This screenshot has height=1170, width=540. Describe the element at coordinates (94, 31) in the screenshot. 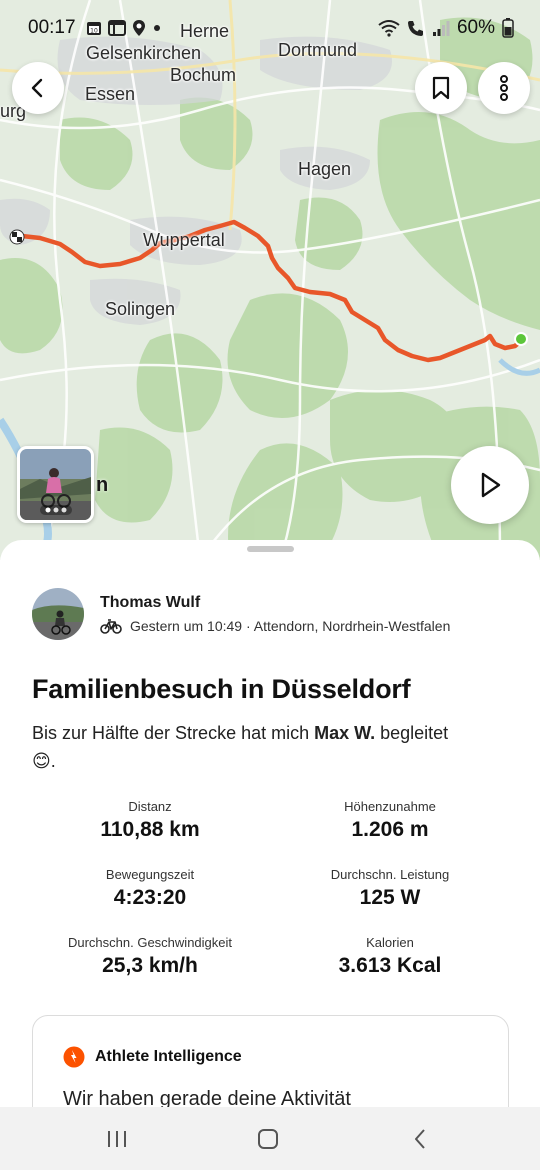

I see `svg-text: 10` at that location.